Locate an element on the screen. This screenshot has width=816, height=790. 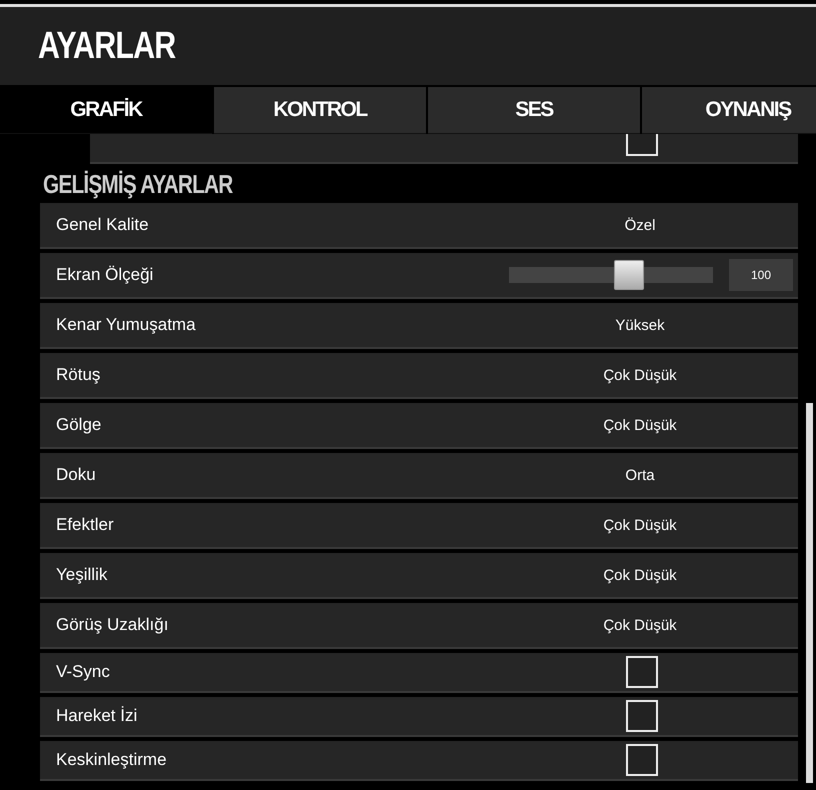
setting-label: Doku is located at coordinates (76, 475).